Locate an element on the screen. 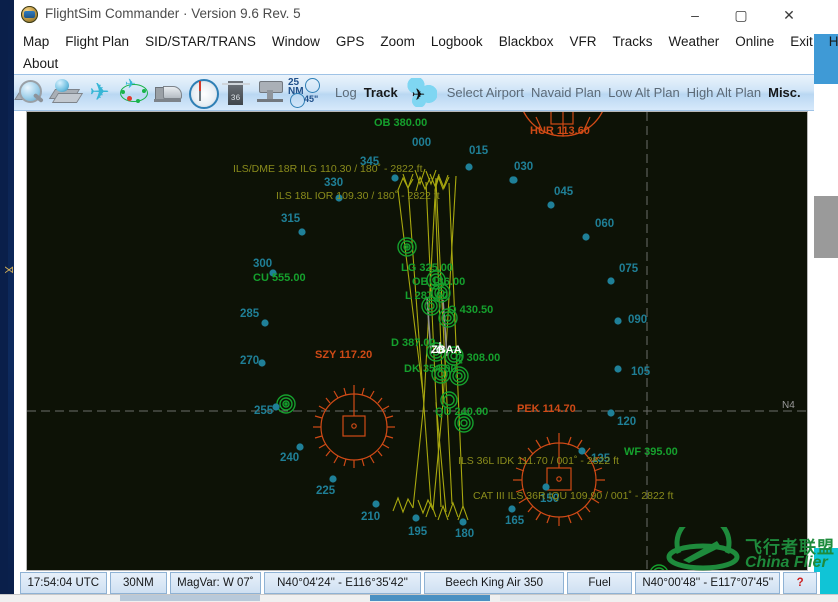  waypoint-label-075: 075 is located at coordinates (629, 269).